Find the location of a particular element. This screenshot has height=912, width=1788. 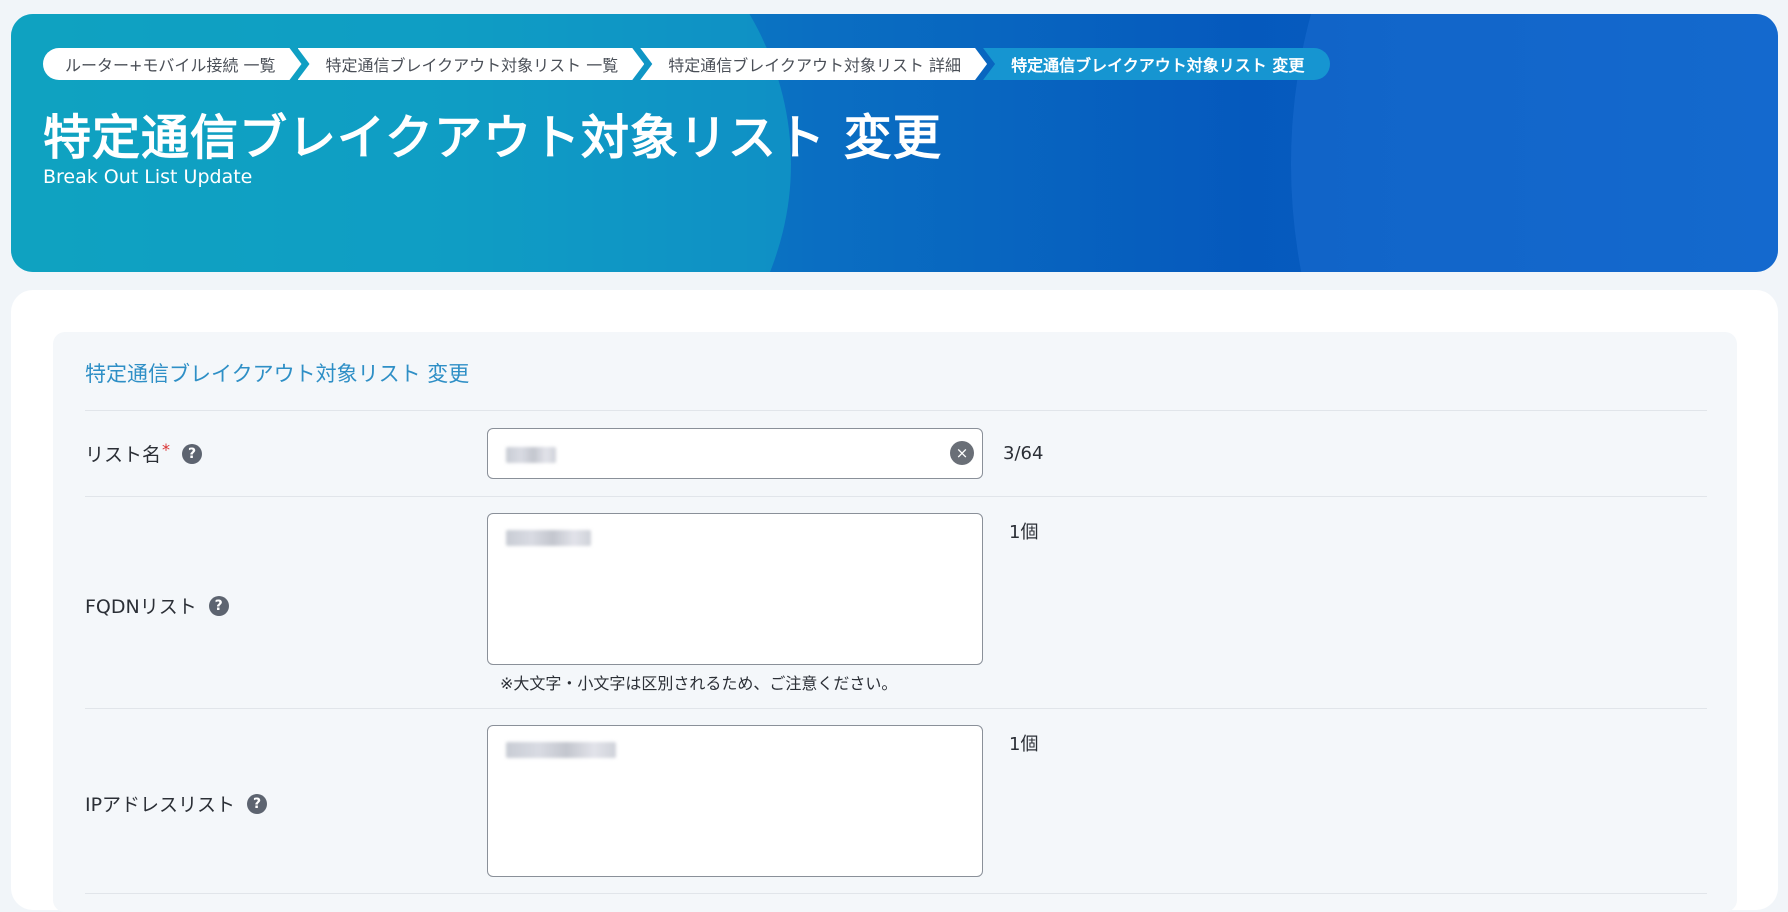

ip-list-textarea is located at coordinates (735, 801).